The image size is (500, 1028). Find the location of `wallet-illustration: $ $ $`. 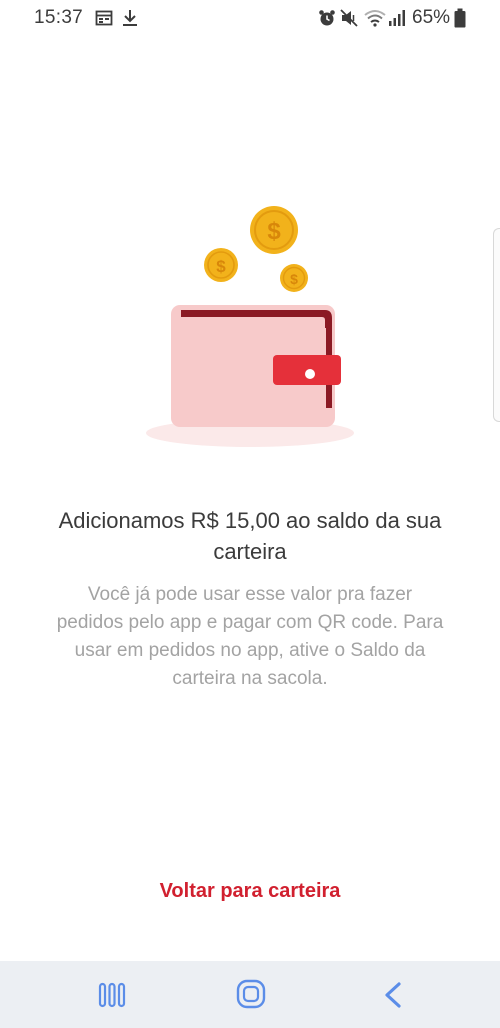

wallet-illustration: $ $ $ is located at coordinates (250, 326).